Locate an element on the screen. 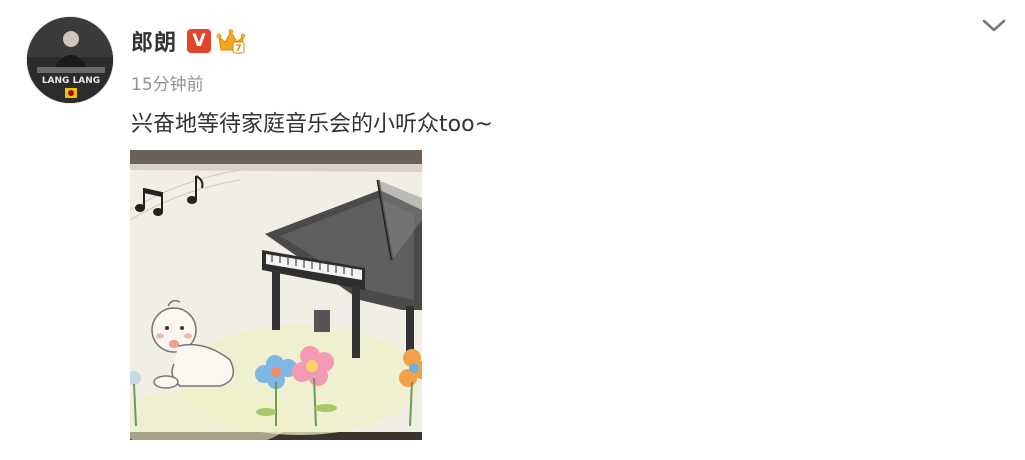  avatar-lettering: LANG LANG is located at coordinates (71, 81).